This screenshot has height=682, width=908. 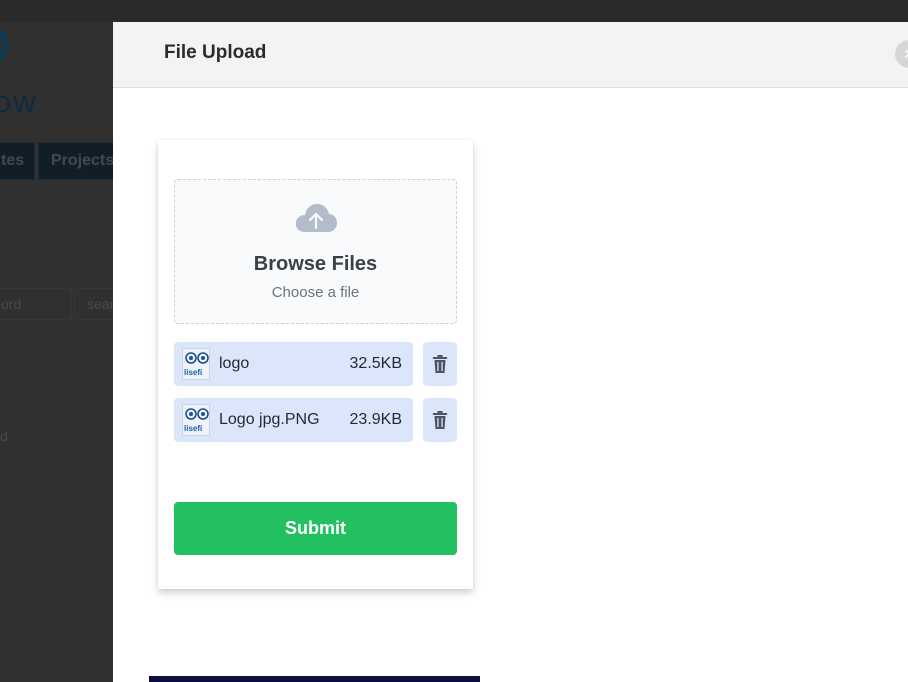 I want to click on background-nav-projects: Projects, so click(x=78, y=161).